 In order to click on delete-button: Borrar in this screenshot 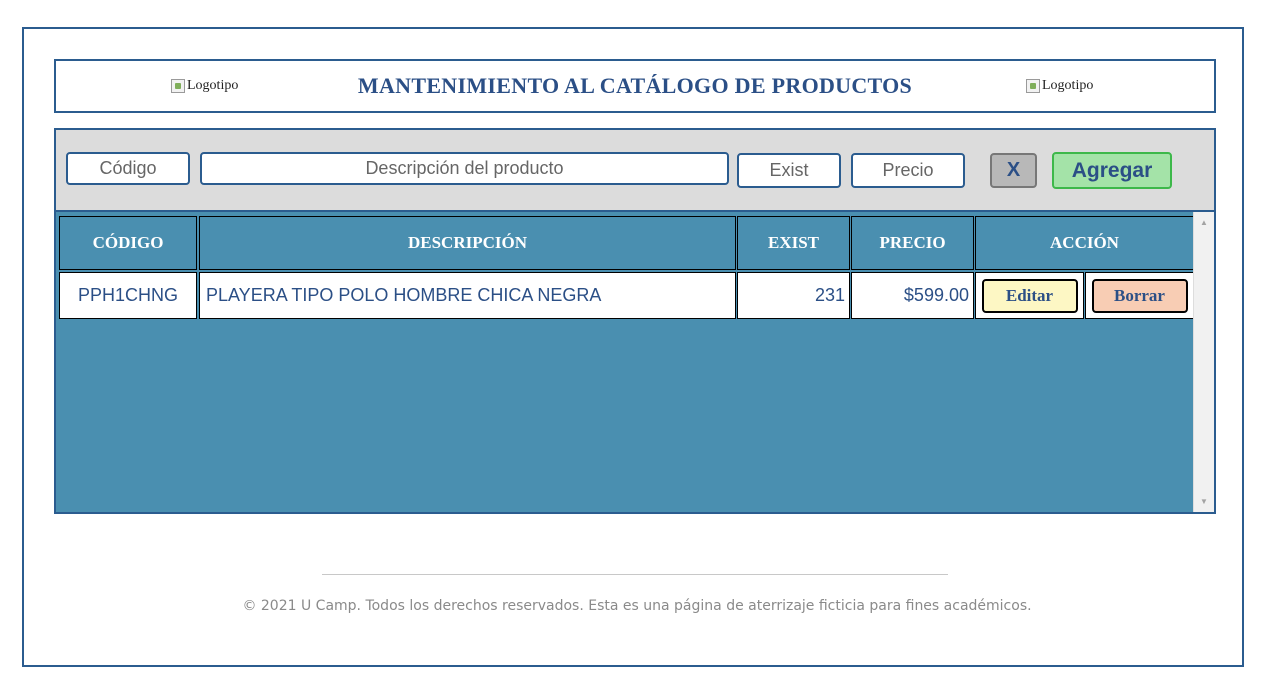, I will do `click(1139, 295)`.